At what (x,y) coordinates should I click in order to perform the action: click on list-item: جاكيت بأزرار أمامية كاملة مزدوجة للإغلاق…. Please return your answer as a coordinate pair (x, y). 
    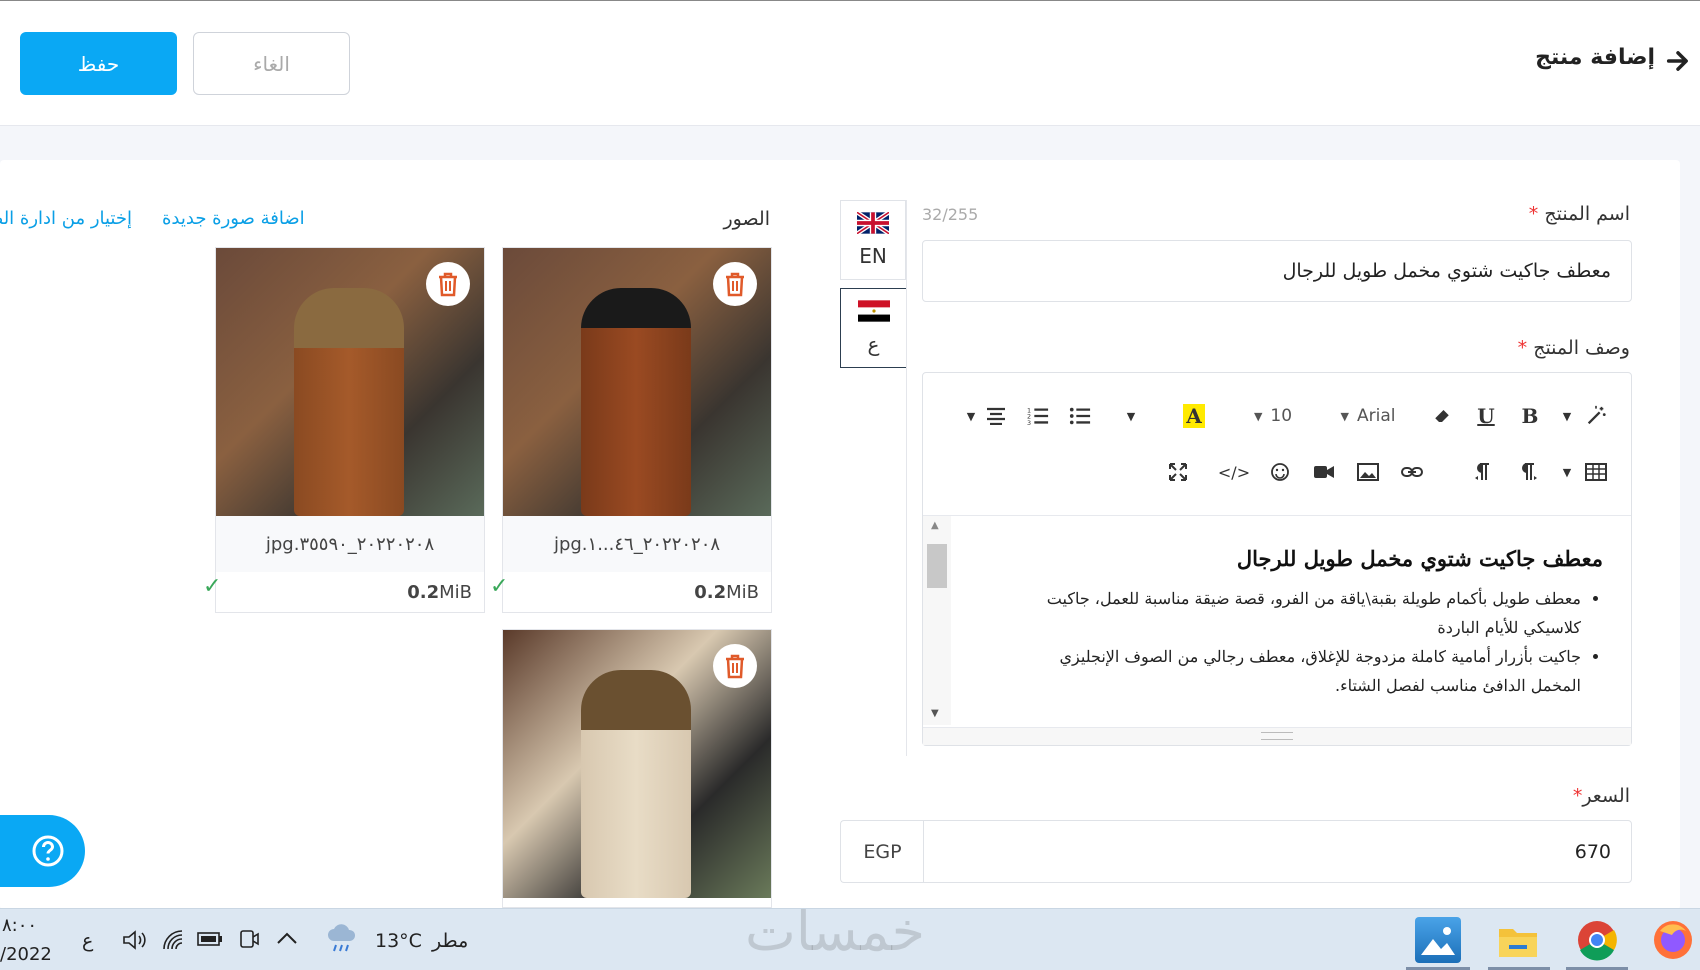
    Looking at the image, I should click on (1312, 671).